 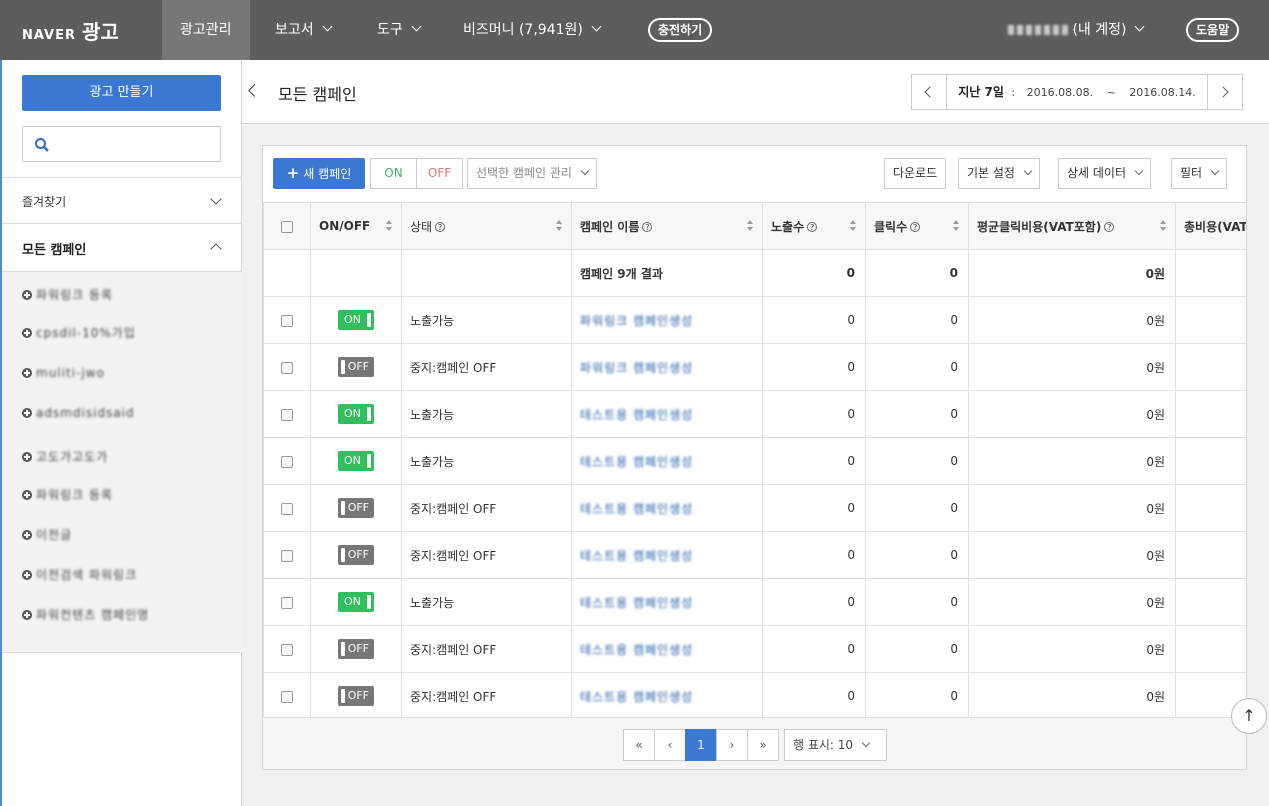 I want to click on rows-per-page-select: 행 표시: 10, so click(x=835, y=745).